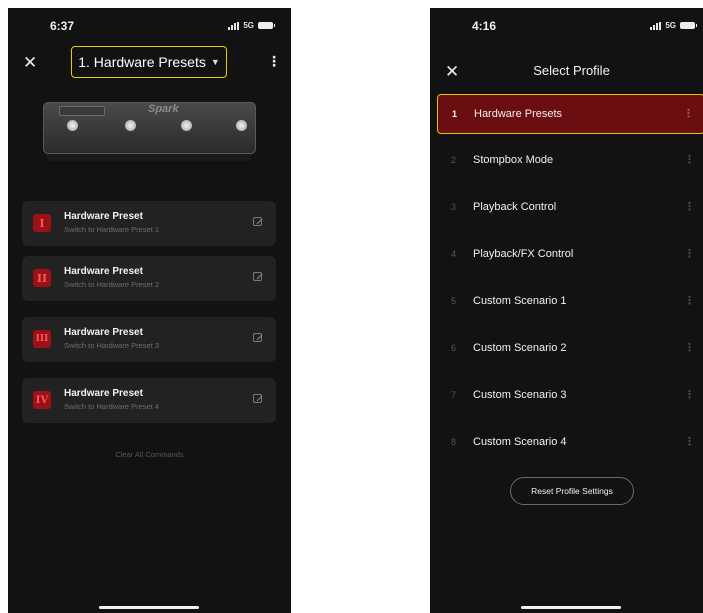 The width and height of the screenshot is (703, 613). What do you see at coordinates (112, 229) in the screenshot?
I see `command-subtitle: Switch to Hardware Preset 1` at bounding box center [112, 229].